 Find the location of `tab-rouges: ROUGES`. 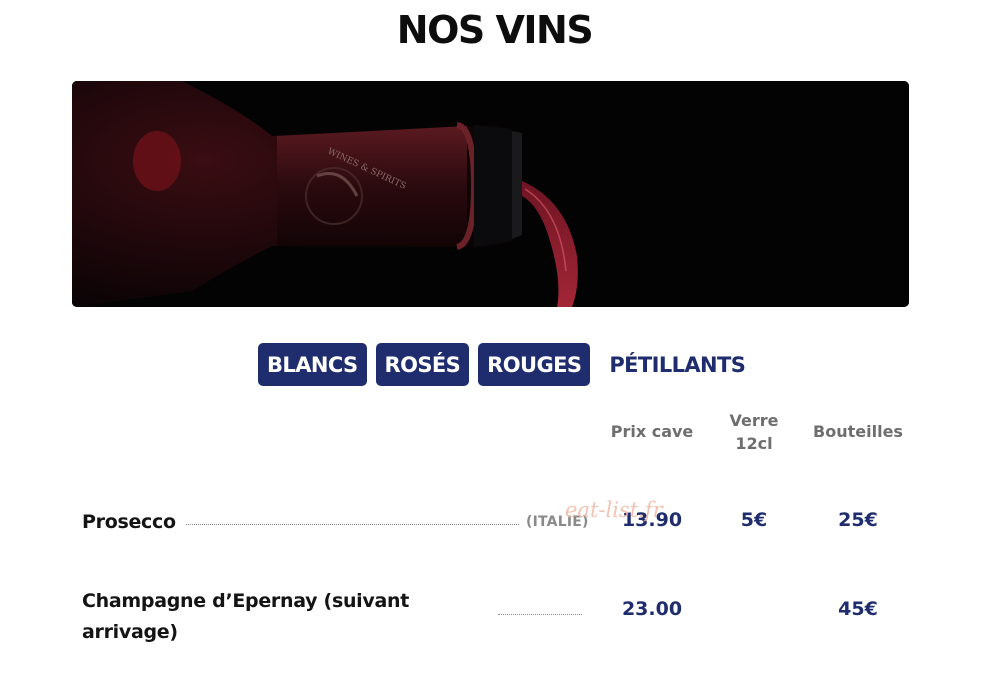

tab-rouges: ROUGES is located at coordinates (534, 364).